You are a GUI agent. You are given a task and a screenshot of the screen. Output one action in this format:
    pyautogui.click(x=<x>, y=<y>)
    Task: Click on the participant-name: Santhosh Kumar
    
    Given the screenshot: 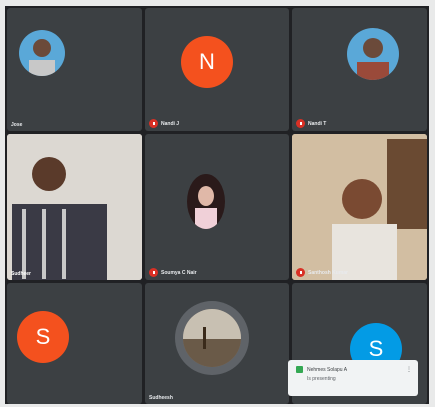 What is the action you would take?
    pyautogui.click(x=322, y=272)
    